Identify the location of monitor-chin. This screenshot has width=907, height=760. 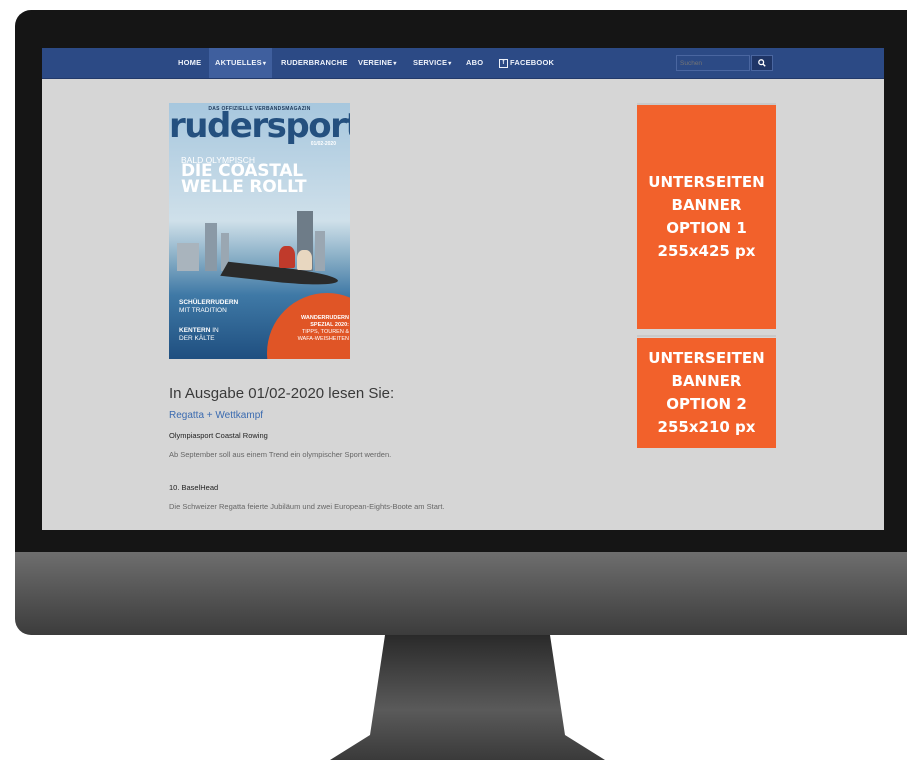
(461, 593).